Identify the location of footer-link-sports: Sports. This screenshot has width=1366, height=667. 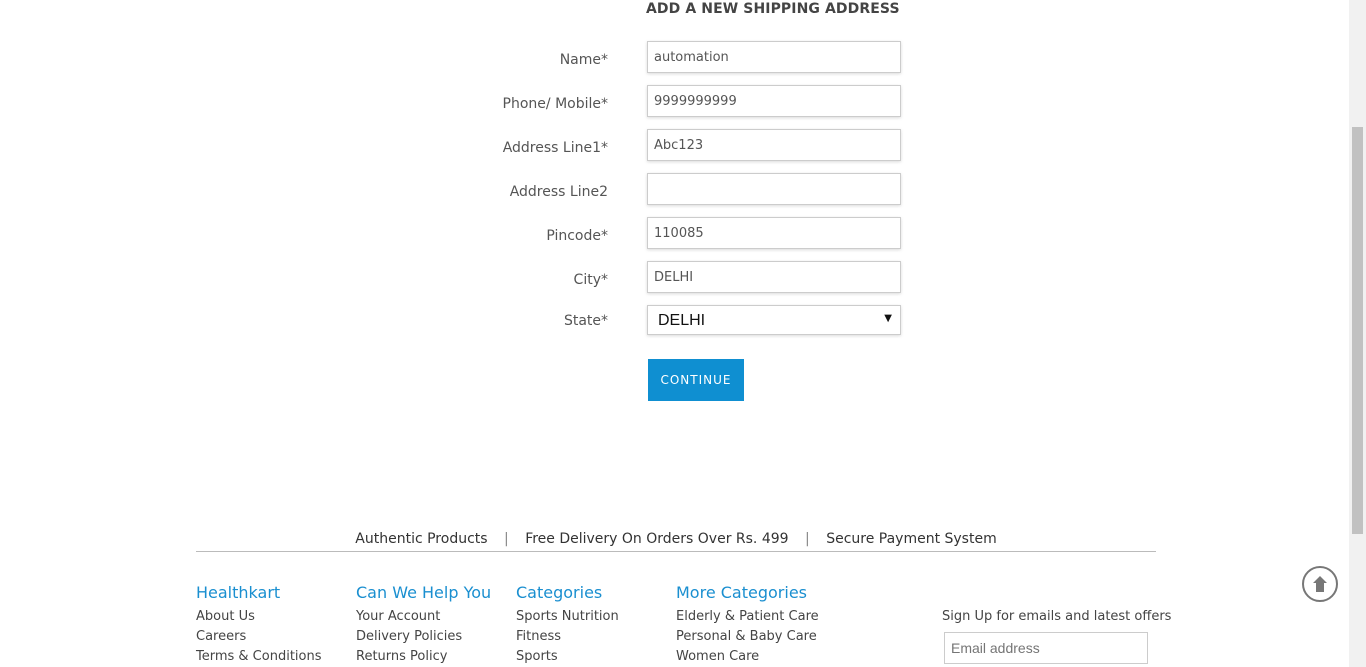
(537, 656).